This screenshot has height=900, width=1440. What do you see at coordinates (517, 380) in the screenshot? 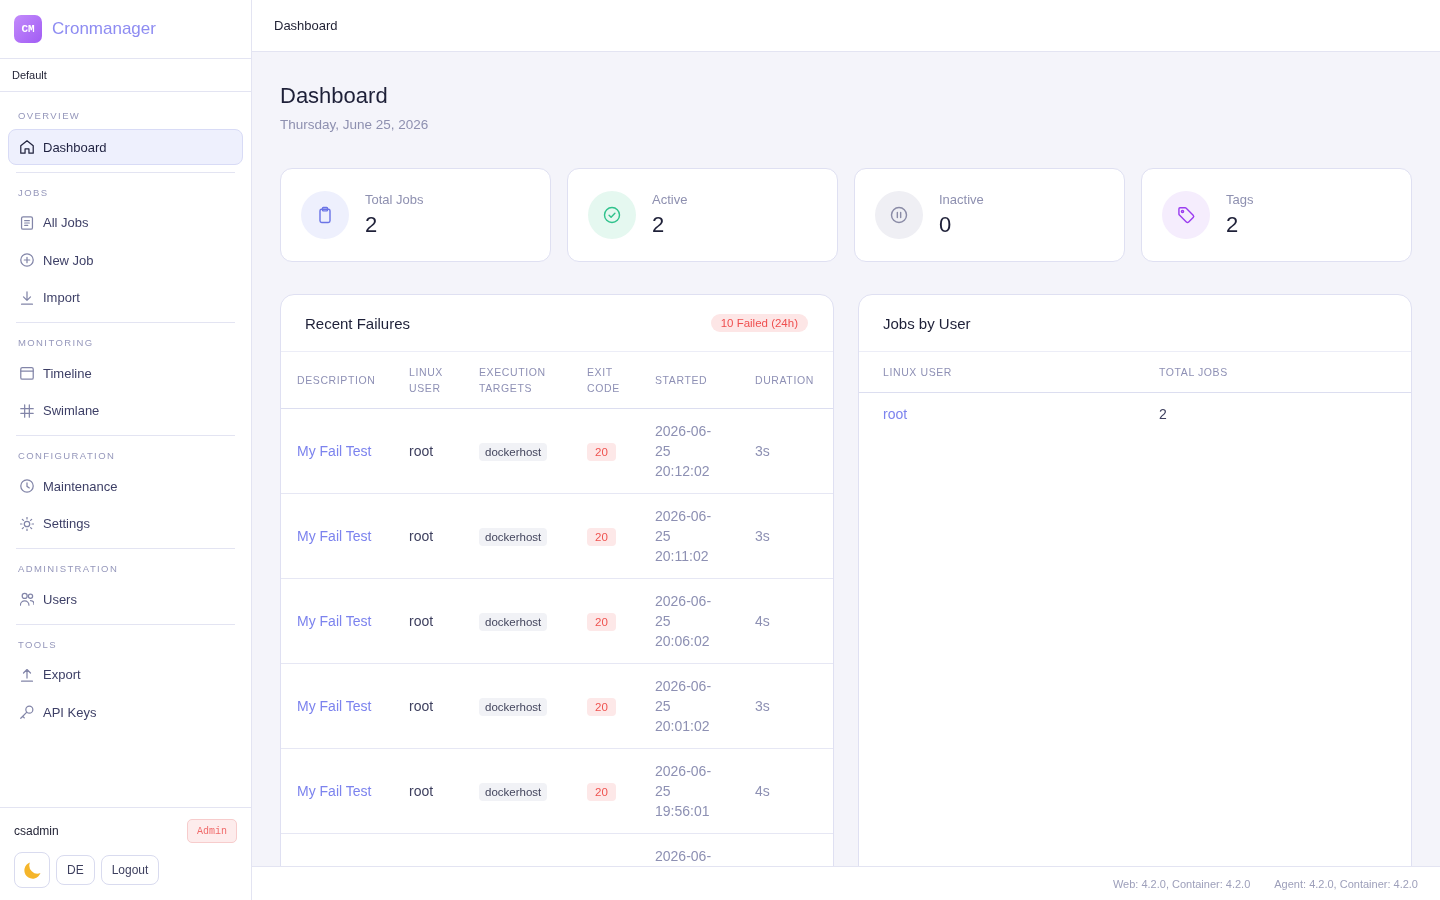
I see `column-header: EXECUTION TARGETS` at bounding box center [517, 380].